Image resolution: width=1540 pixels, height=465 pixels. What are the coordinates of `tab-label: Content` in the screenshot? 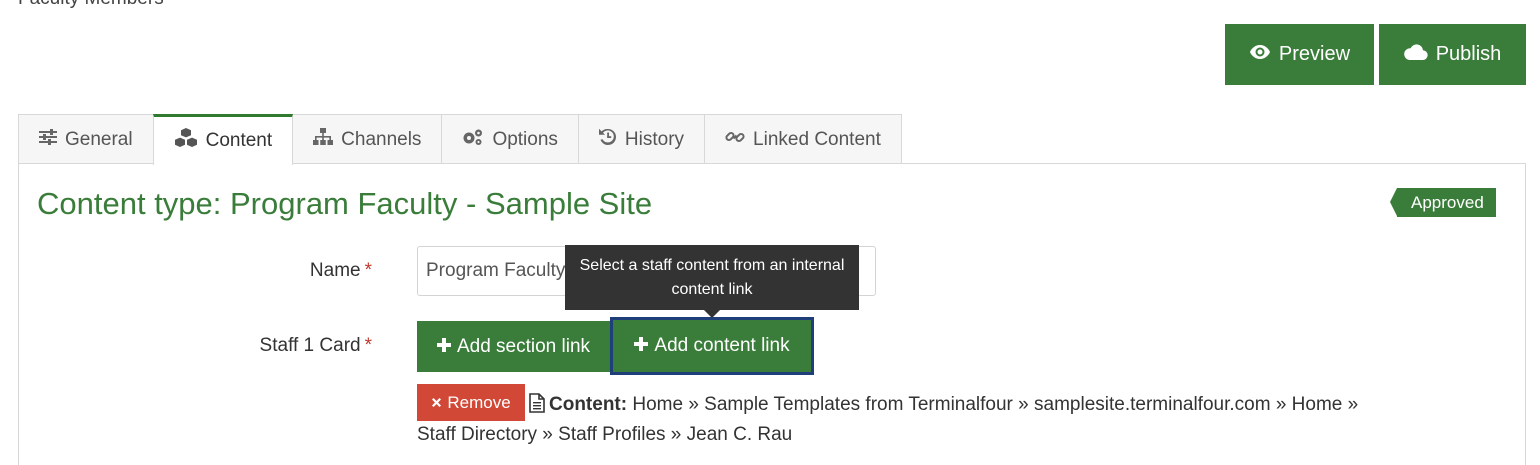 It's located at (239, 140).